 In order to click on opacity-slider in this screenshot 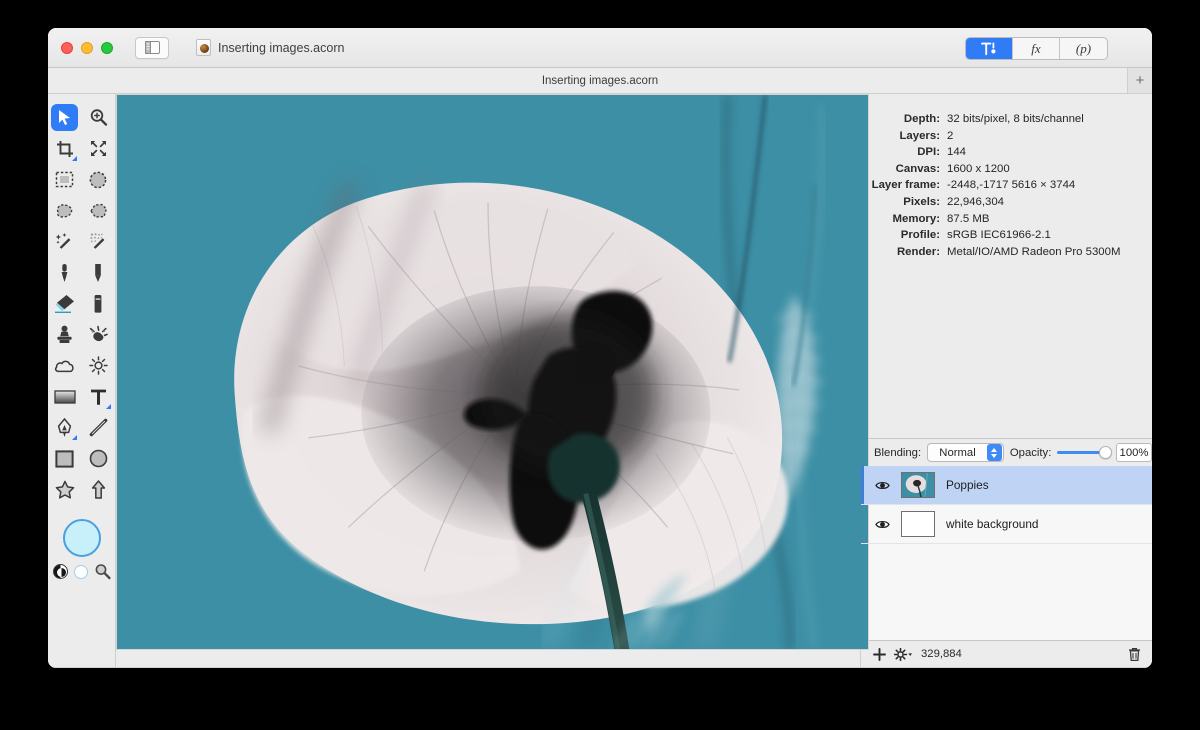, I will do `click(1085, 452)`.